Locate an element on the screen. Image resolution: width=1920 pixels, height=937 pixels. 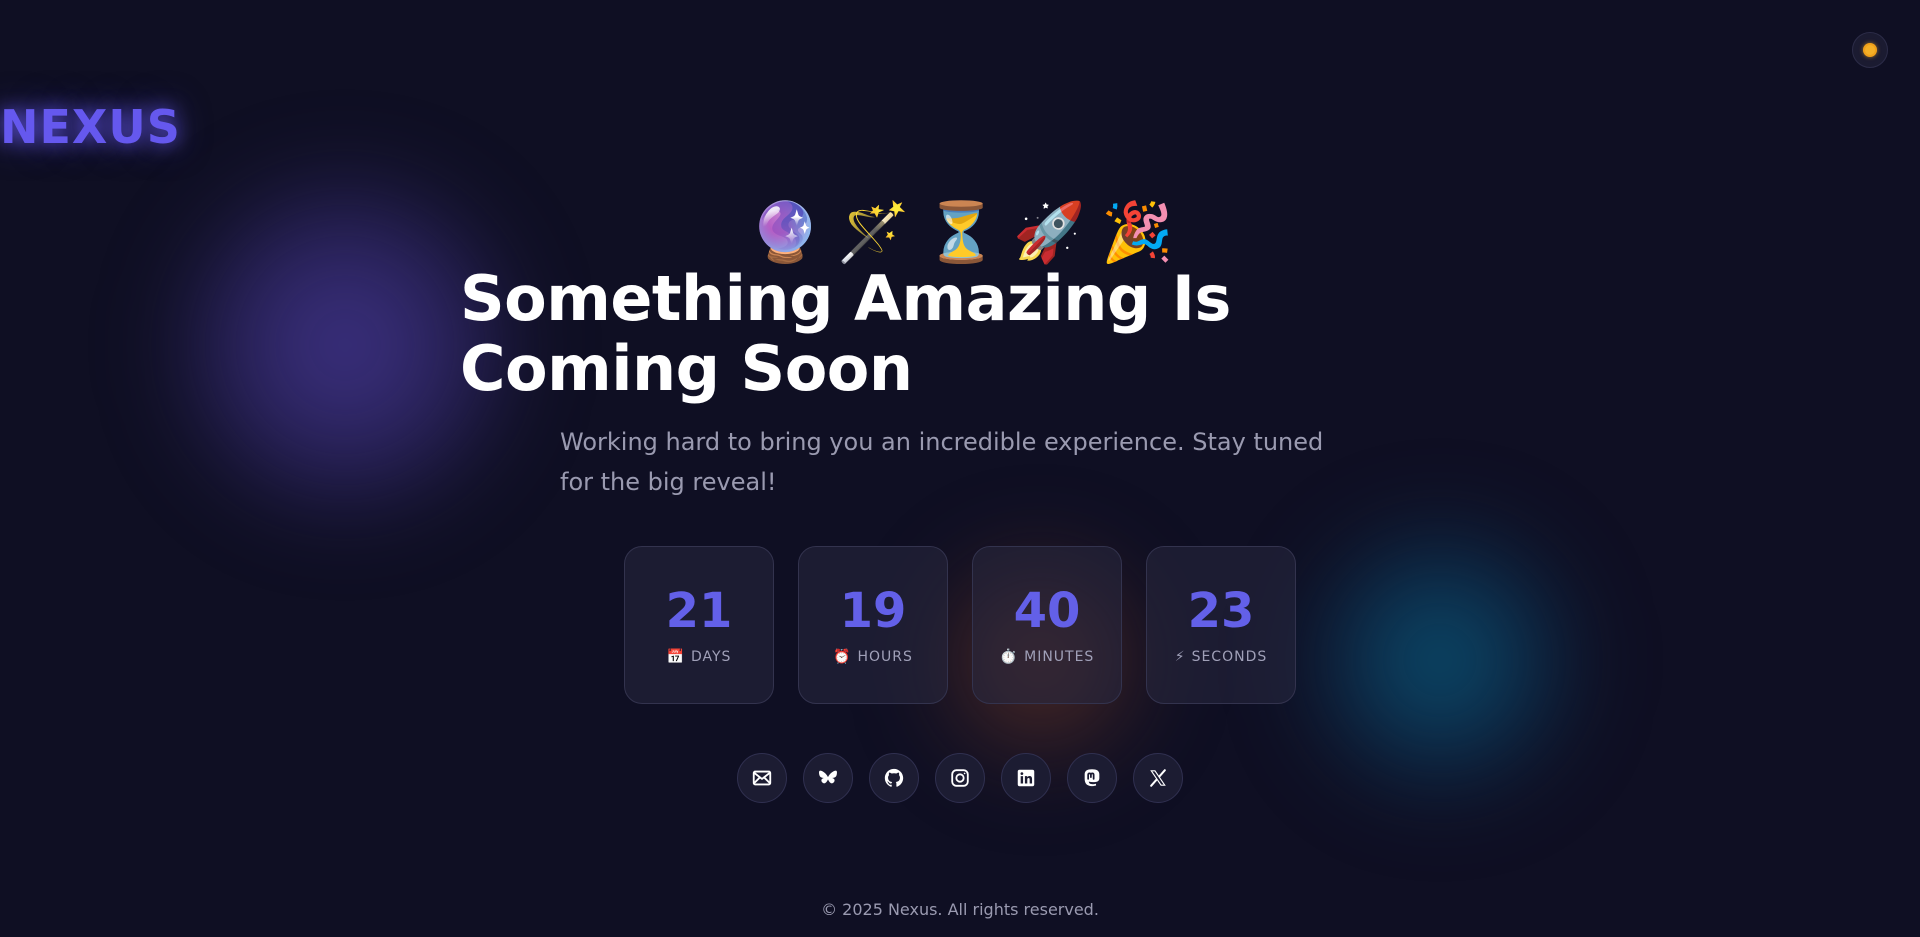
countdown-seconds-label-row: ⚡ SECONDS is located at coordinates (1221, 657).